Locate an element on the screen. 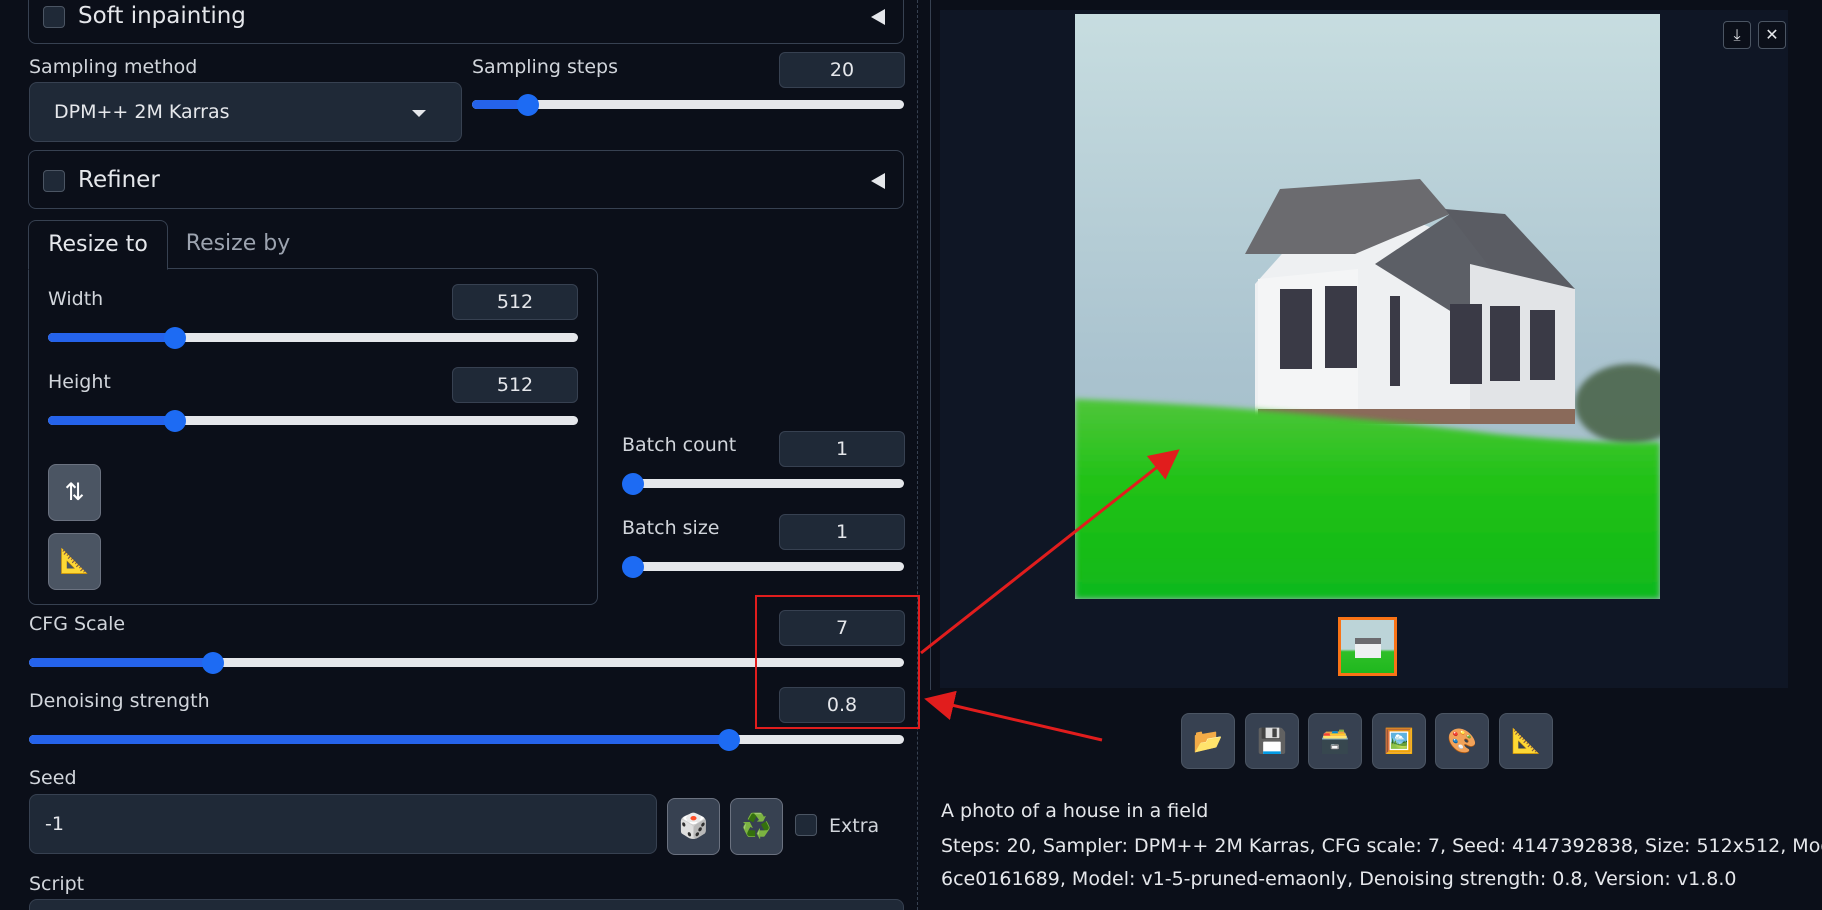 The image size is (1822, 910). width-input: 512 is located at coordinates (515, 302).